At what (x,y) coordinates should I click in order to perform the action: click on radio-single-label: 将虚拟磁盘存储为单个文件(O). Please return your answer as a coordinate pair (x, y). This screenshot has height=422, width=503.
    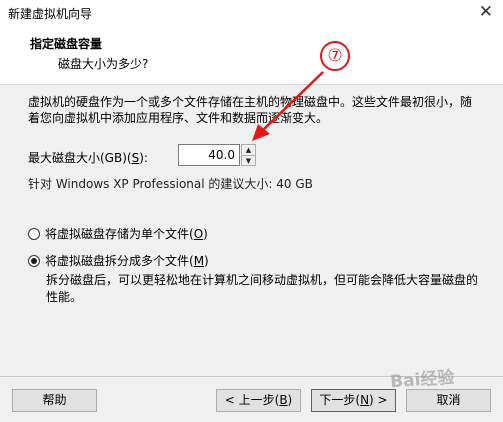
    Looking at the image, I should click on (126, 234).